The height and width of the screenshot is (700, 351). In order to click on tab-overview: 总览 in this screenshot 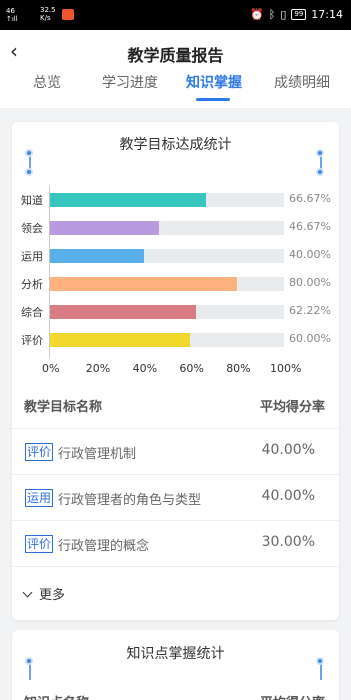, I will do `click(47, 82)`.